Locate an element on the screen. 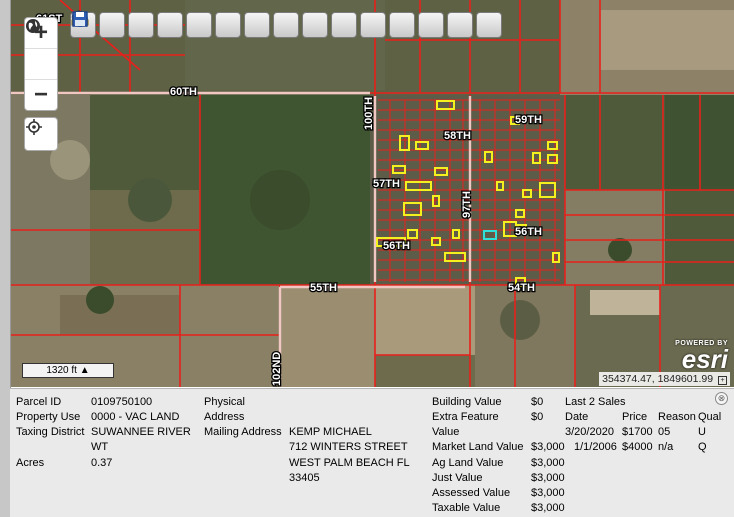  coordinate-toggle-icon: + is located at coordinates (722, 380).